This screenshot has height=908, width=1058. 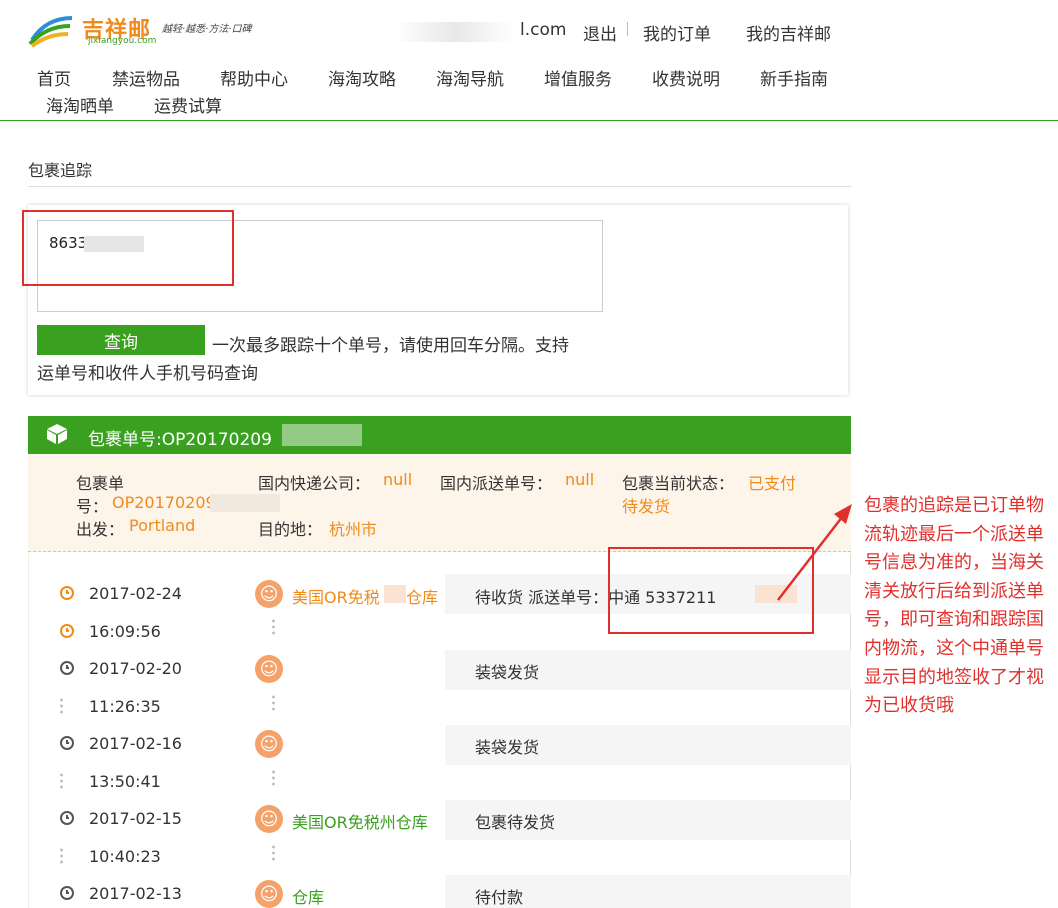 What do you see at coordinates (60, 170) in the screenshot?
I see `page-title: 包裹追踪` at bounding box center [60, 170].